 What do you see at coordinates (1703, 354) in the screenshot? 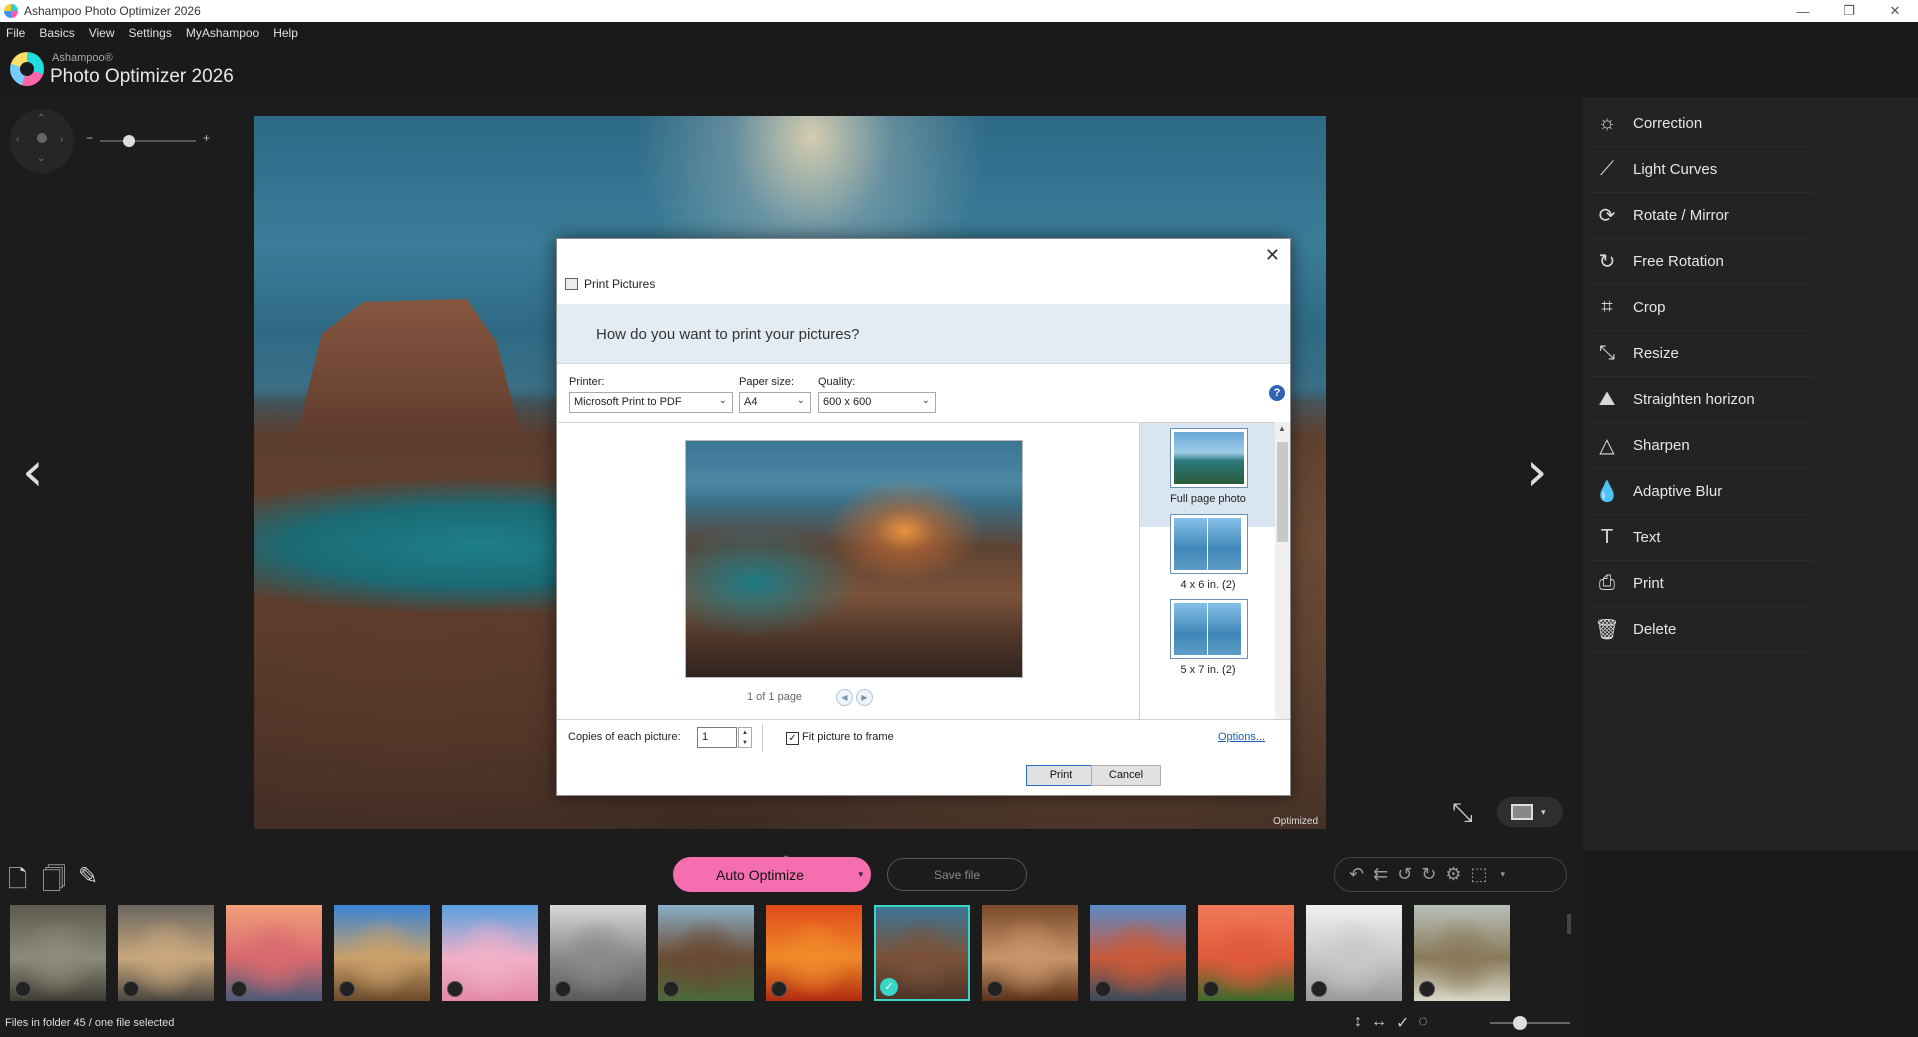
I see `tool-resize: ⤡ Resize` at bounding box center [1703, 354].